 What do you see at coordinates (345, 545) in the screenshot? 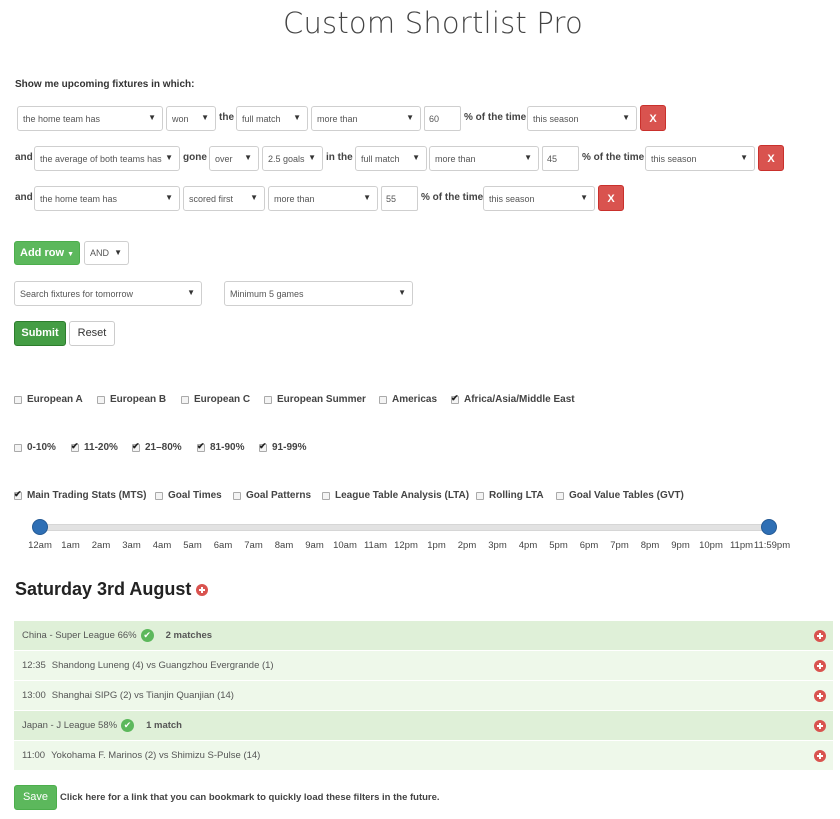
I see `slider-tick-label: 10am` at bounding box center [345, 545].